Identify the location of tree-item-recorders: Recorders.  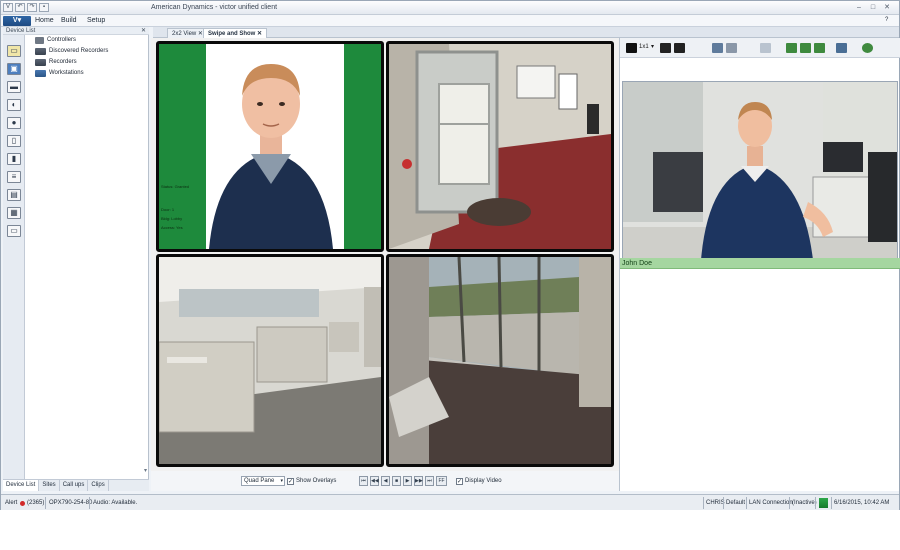
(56, 62).